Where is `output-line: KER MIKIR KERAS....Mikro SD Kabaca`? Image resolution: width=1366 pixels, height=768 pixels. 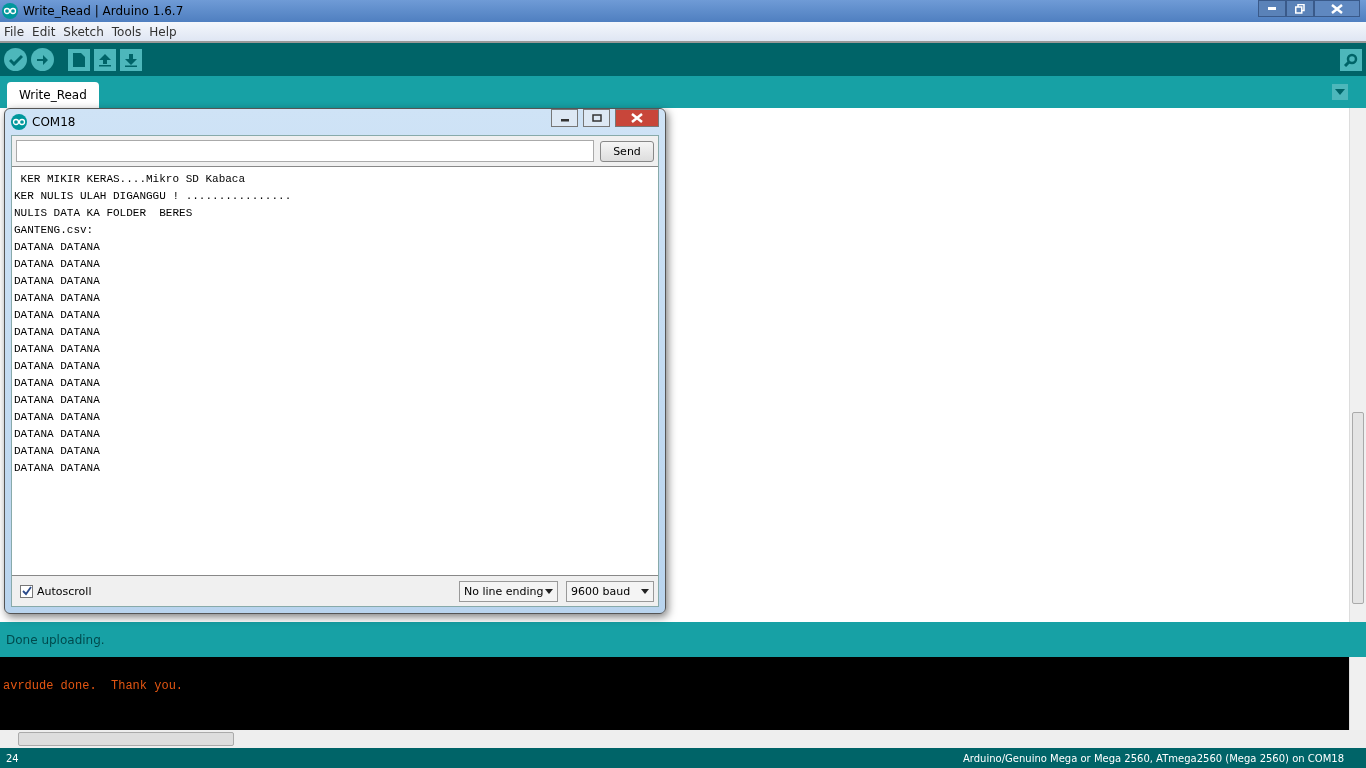
output-line: KER MIKIR KERAS....Mikro SD Kabaca is located at coordinates (133, 179).